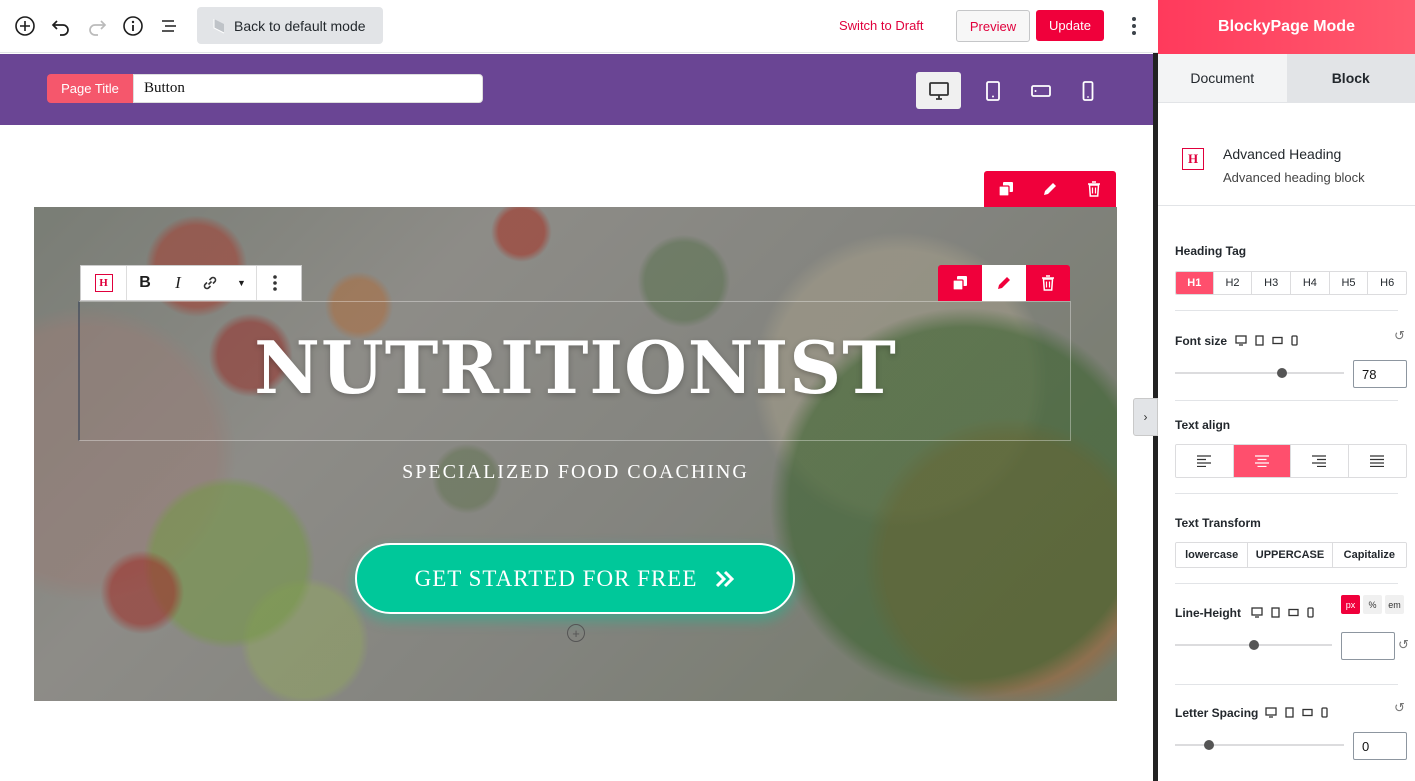 This screenshot has height=781, width=1415. What do you see at coordinates (97, 26) in the screenshot?
I see `redo-icon` at bounding box center [97, 26].